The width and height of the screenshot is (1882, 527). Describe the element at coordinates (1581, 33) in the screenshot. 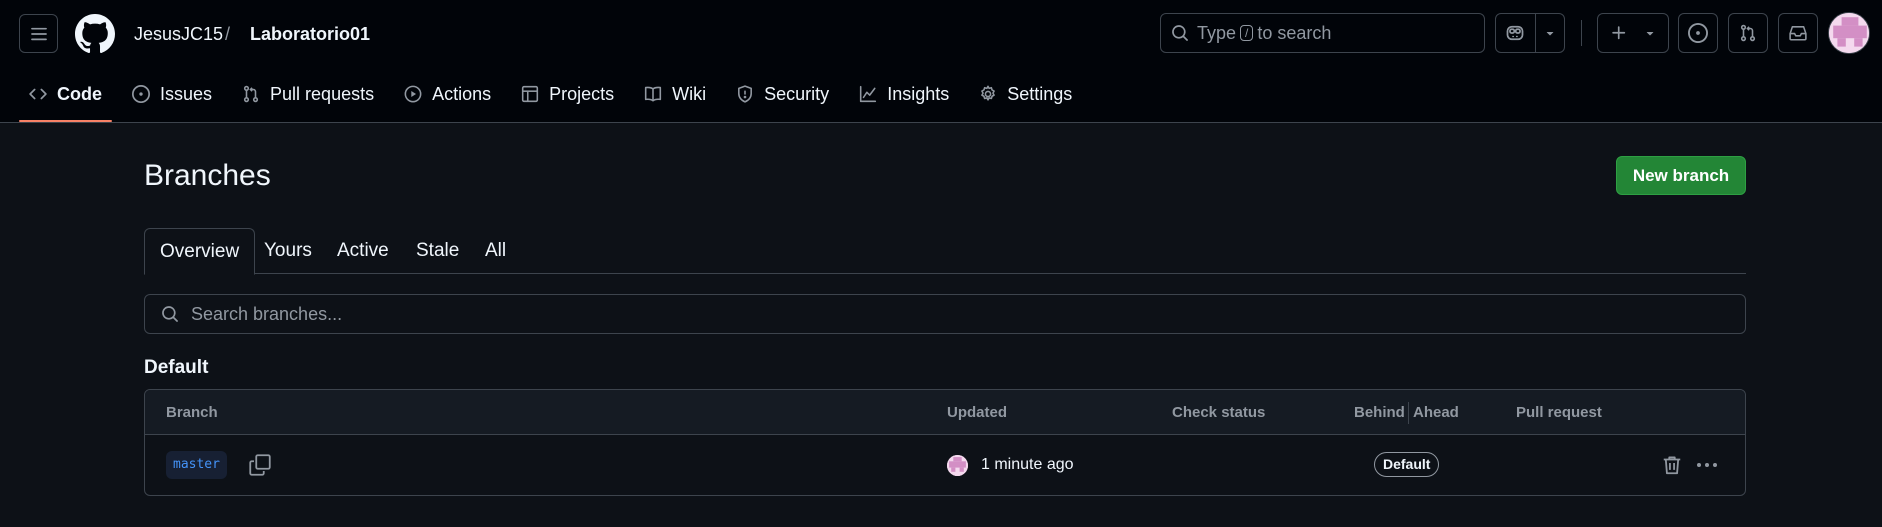

I see `header-separator` at that location.